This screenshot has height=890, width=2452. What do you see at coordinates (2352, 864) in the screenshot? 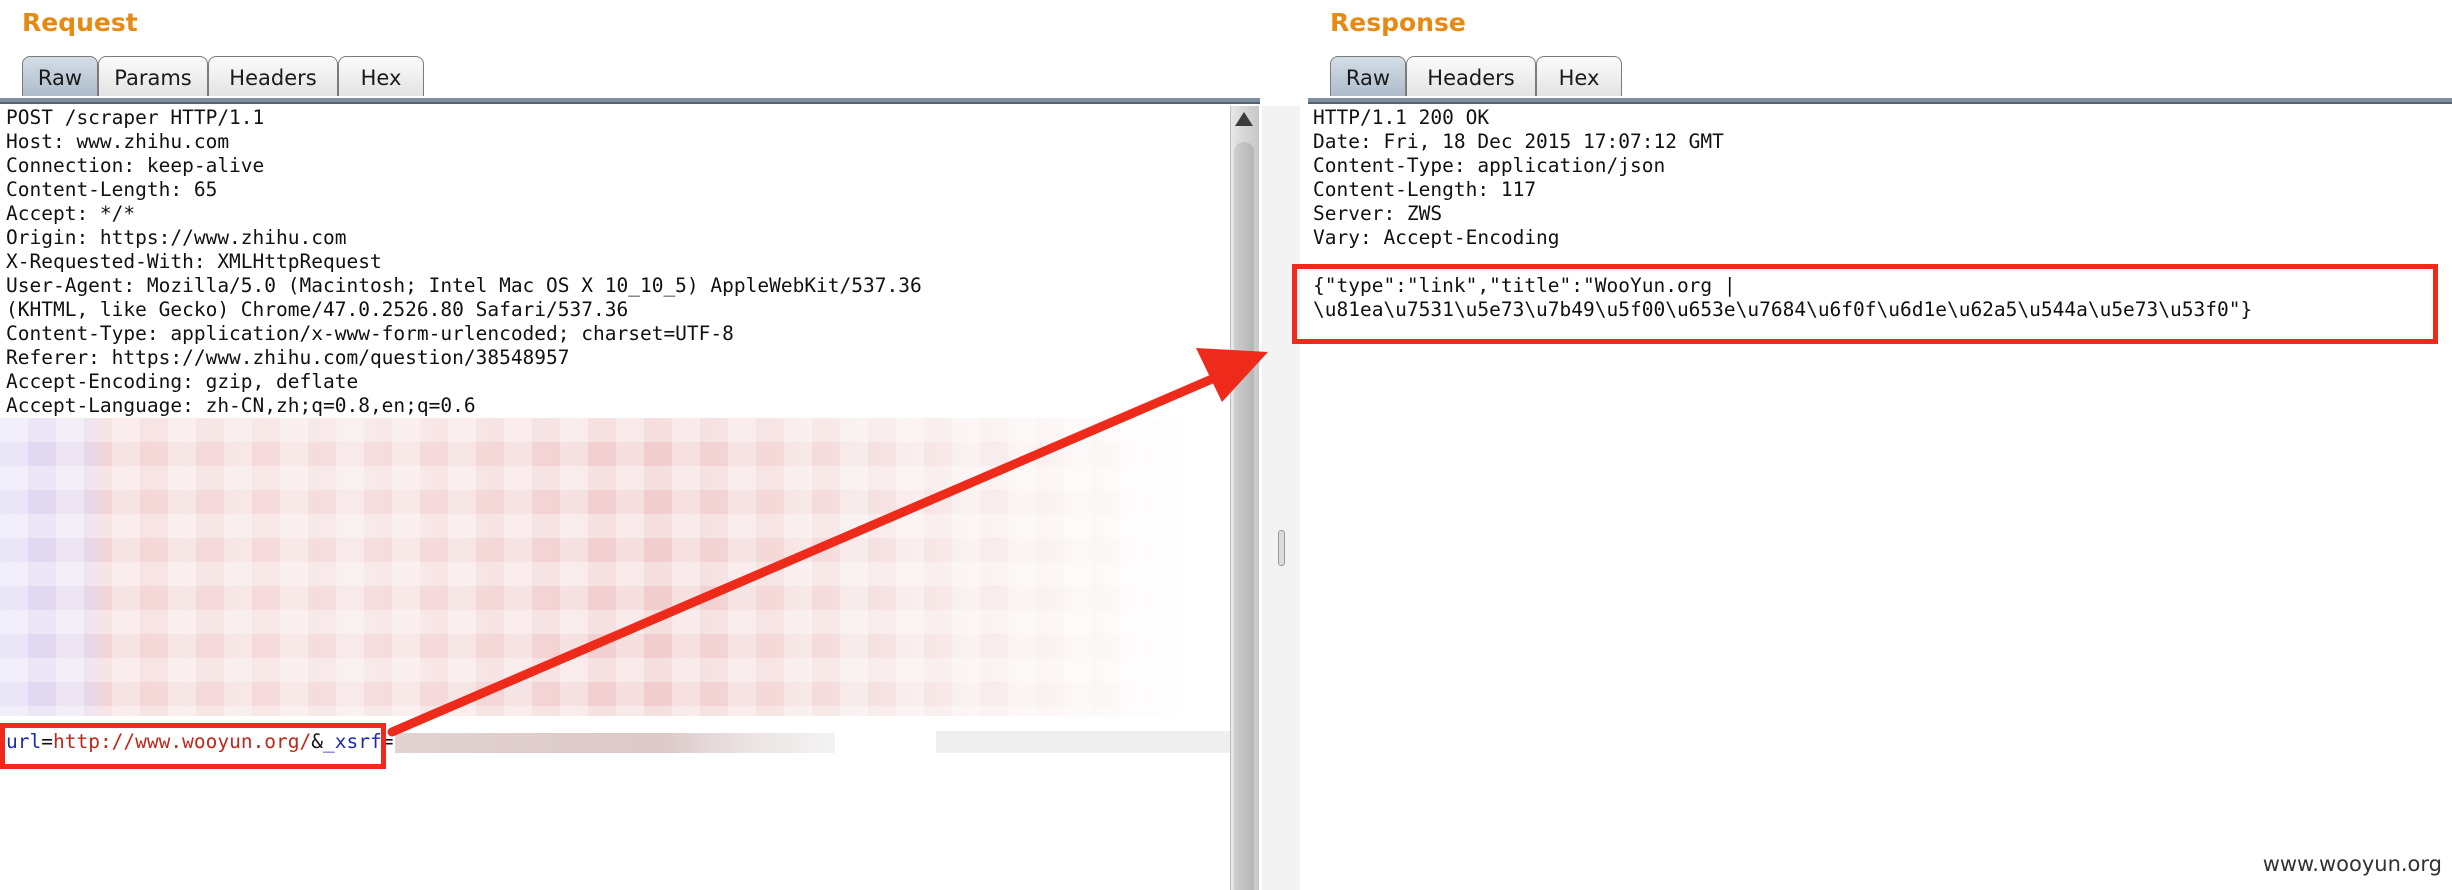
I see `watermark: www.wooyun.org` at bounding box center [2352, 864].